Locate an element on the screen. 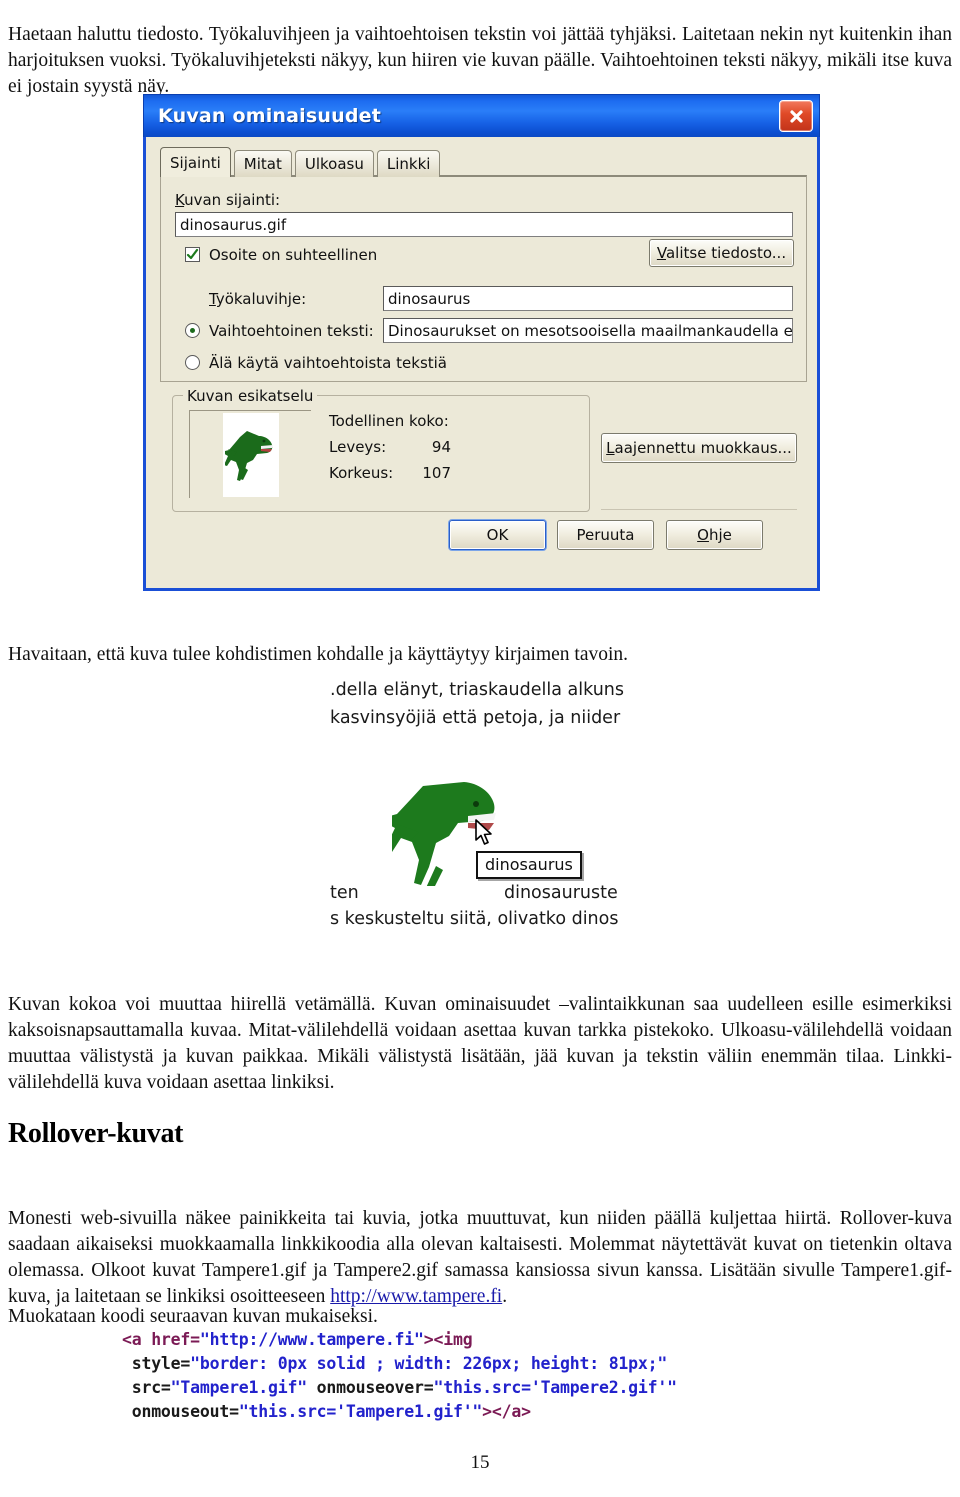 The image size is (960, 1497). tab-mitat: Mitat is located at coordinates (262, 163).